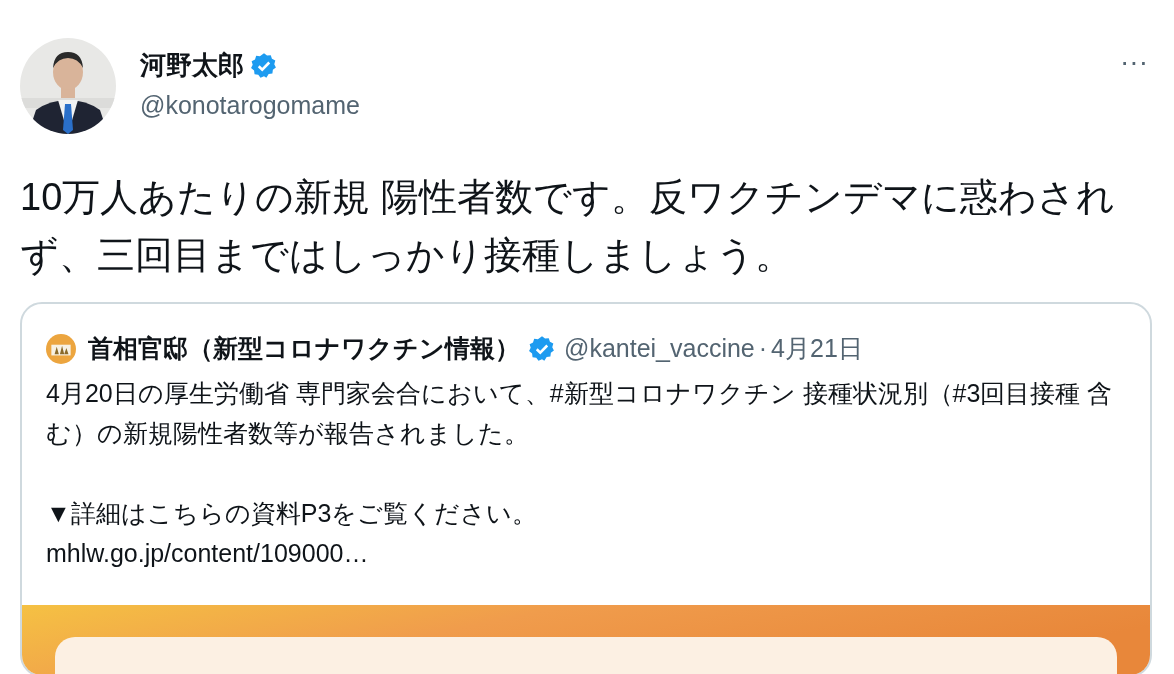 The image size is (1174, 674). I want to click on author-handle: @konotarogomame, so click(250, 105).